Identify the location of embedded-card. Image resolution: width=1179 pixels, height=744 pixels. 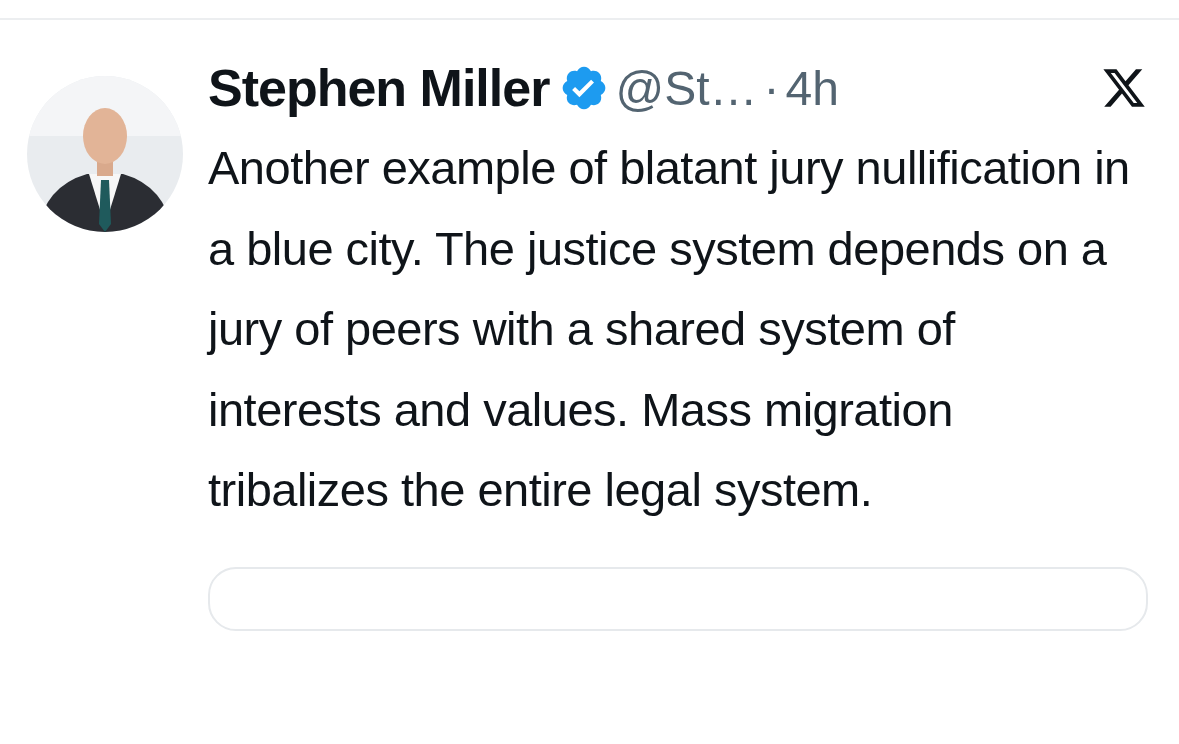
(678, 598).